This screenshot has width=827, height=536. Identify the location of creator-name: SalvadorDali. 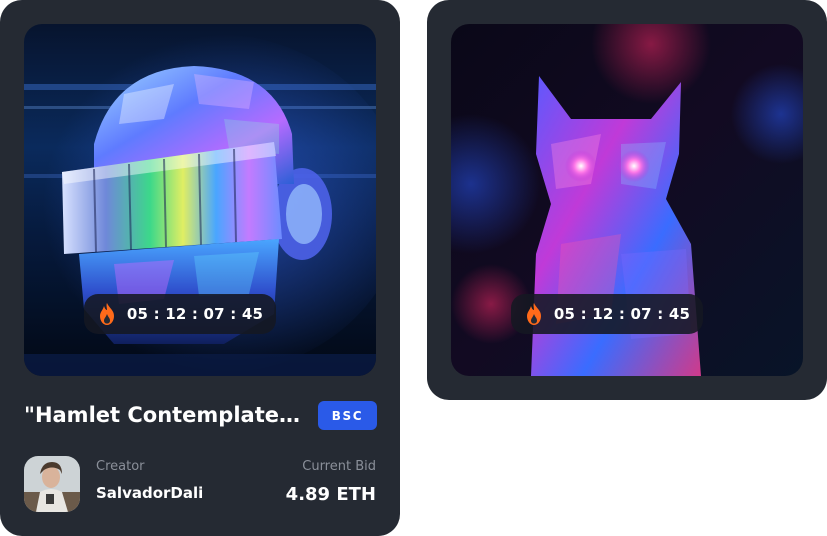
(149, 493).